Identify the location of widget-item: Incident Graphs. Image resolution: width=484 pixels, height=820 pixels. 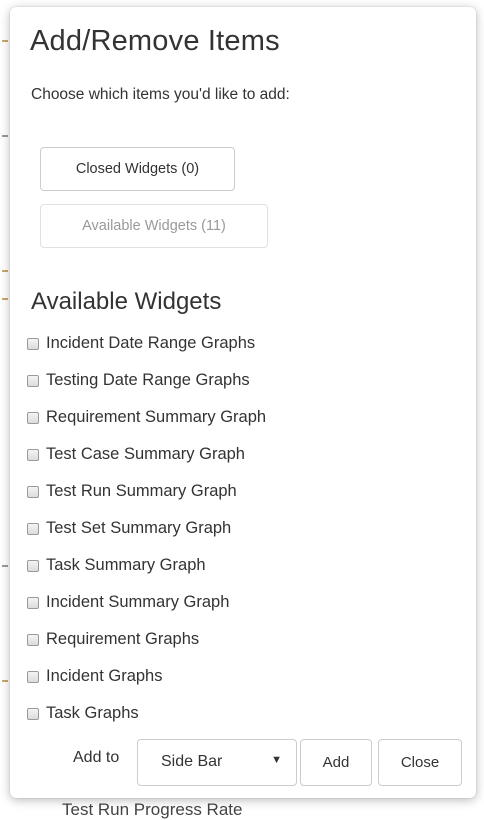
(146, 676).